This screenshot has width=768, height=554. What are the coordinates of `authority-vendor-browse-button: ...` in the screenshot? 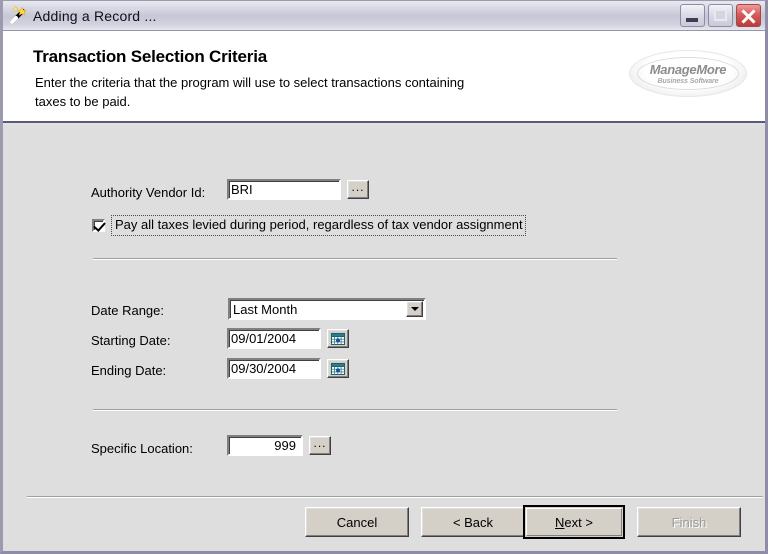 It's located at (358, 189).